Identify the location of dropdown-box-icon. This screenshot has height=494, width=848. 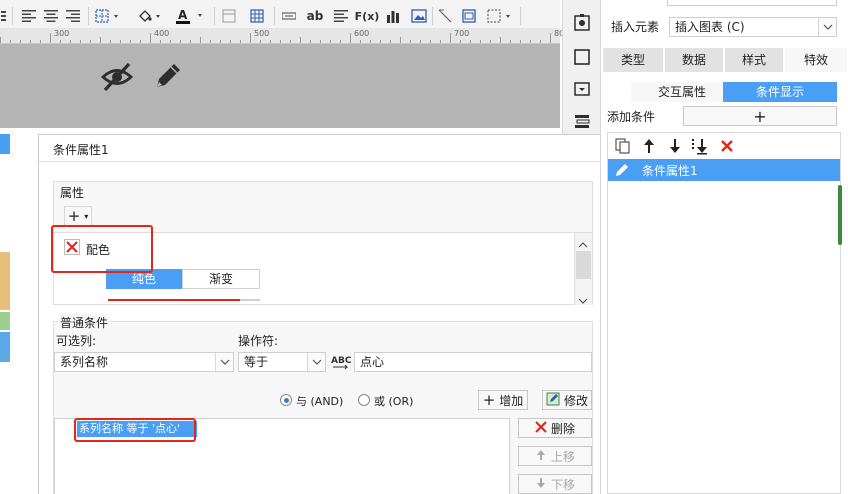
(582, 89).